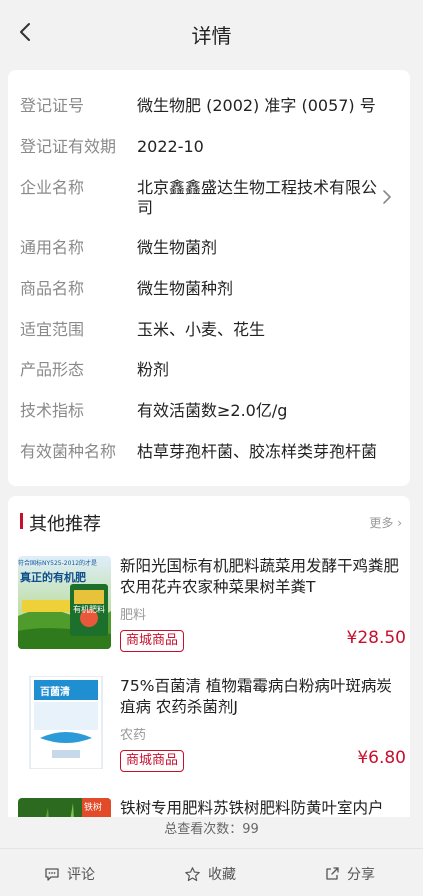 This screenshot has height=896, width=423. I want to click on comment-label: 评论, so click(81, 875).